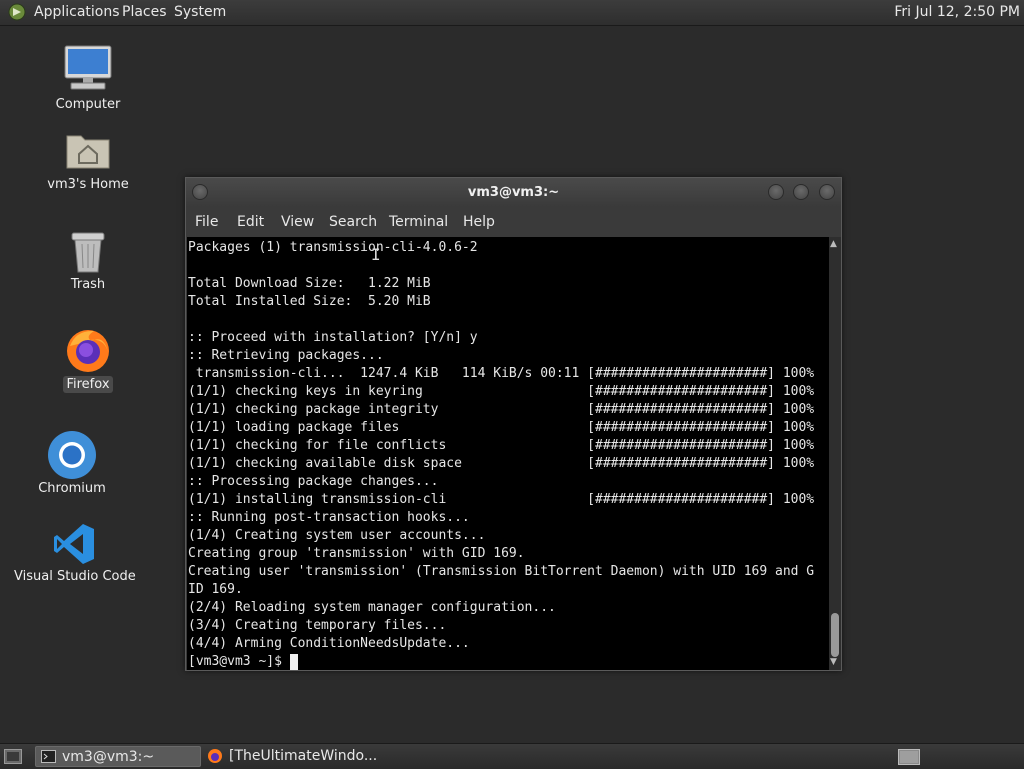  Describe the element at coordinates (833, 662) in the screenshot. I see `scroll-down-arrow-icon: ▼` at that location.